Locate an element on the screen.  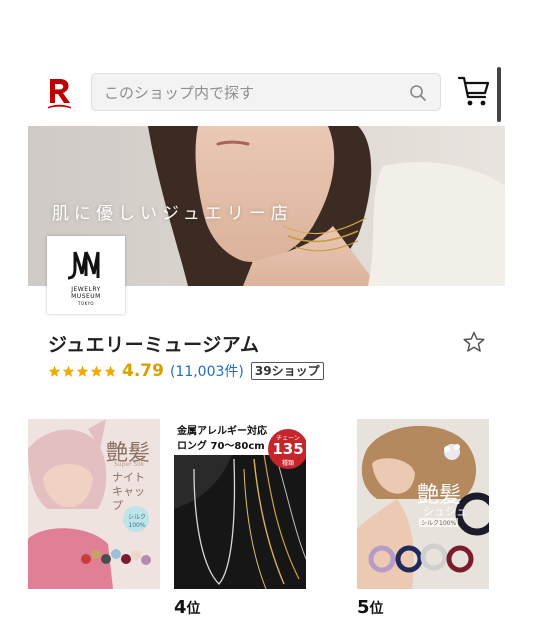
rakuten-logo-icon is located at coordinates (59, 93).